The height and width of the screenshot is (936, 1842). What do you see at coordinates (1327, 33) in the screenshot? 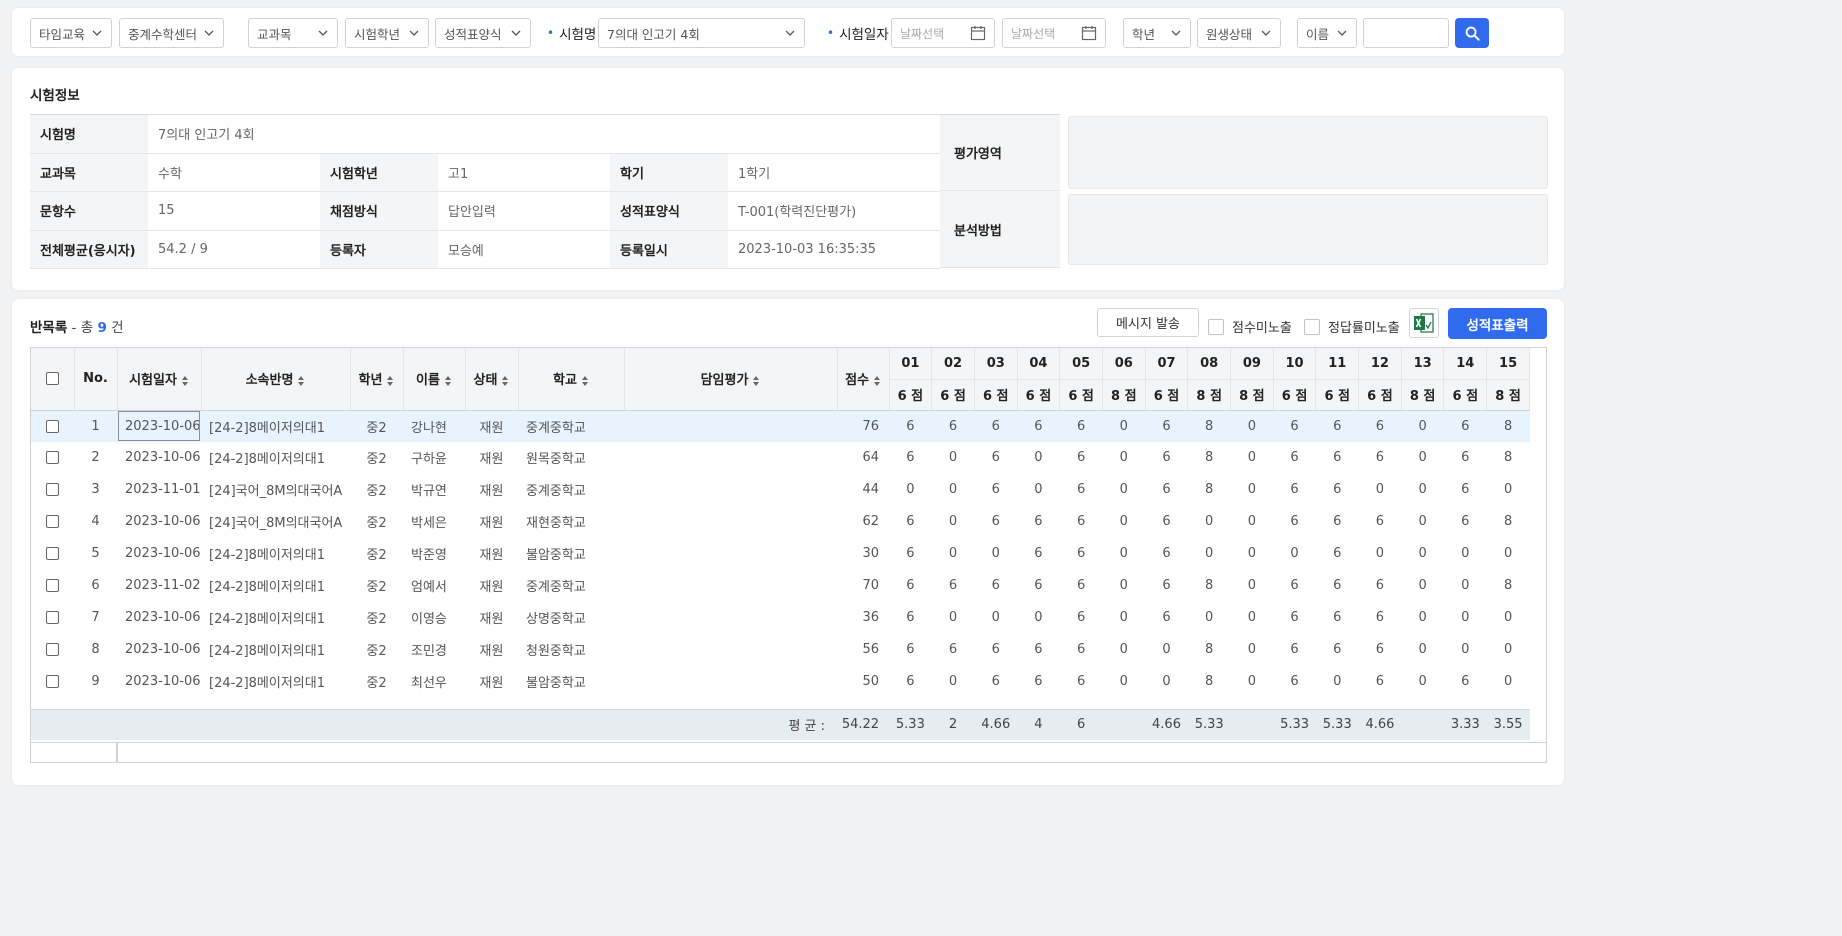
I see `search-field-select: 이름` at bounding box center [1327, 33].